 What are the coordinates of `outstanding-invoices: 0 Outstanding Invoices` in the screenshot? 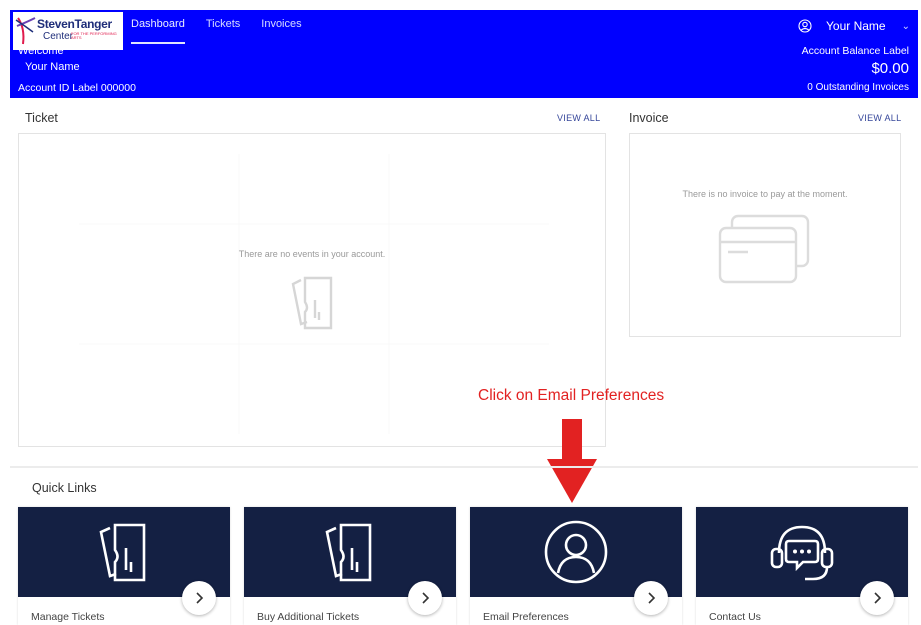 It's located at (858, 87).